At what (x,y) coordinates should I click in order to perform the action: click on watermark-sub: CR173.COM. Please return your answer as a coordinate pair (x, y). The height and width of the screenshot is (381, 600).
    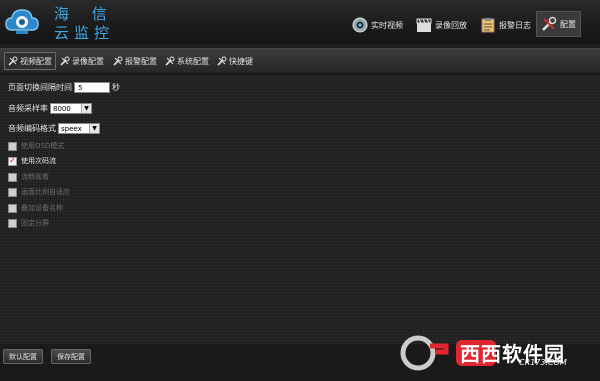
    Looking at the image, I should click on (543, 362).